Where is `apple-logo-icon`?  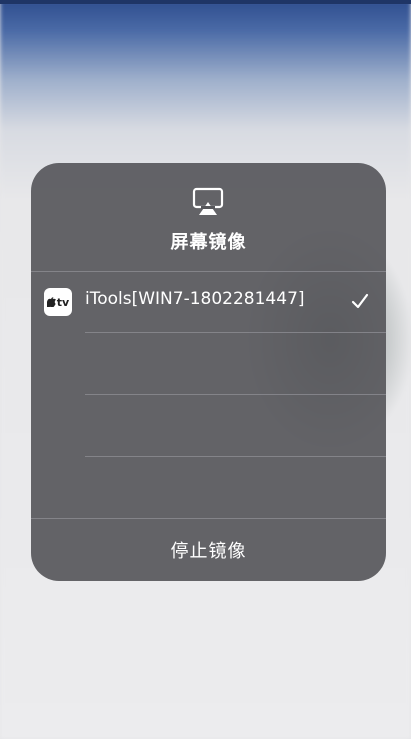
apple-logo-icon is located at coordinates (51, 302).